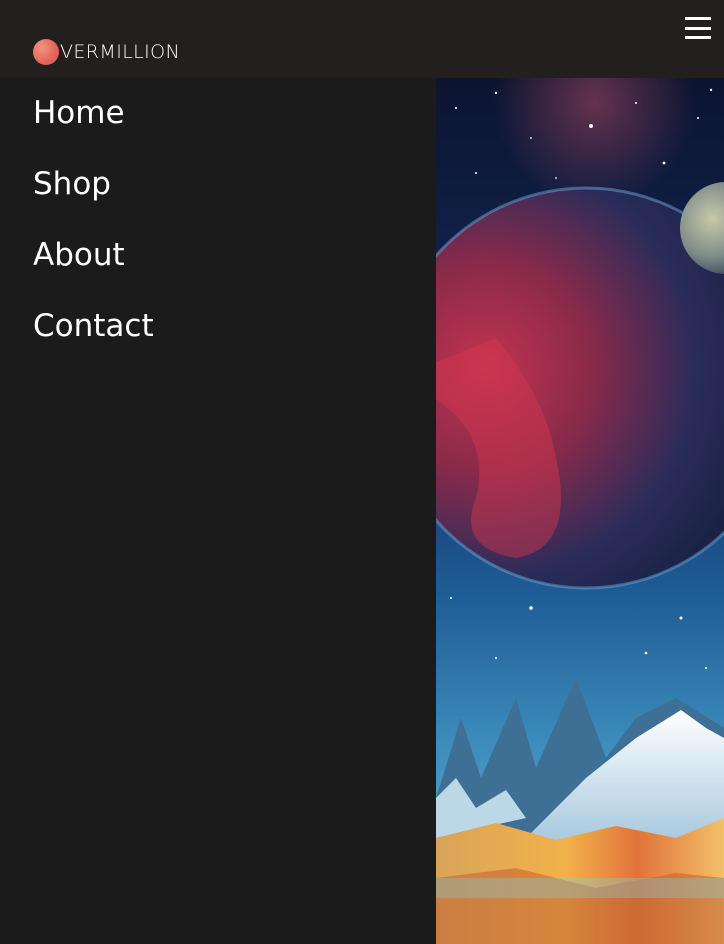 This screenshot has height=944, width=724. What do you see at coordinates (46, 52) in the screenshot?
I see `logo-dot-icon` at bounding box center [46, 52].